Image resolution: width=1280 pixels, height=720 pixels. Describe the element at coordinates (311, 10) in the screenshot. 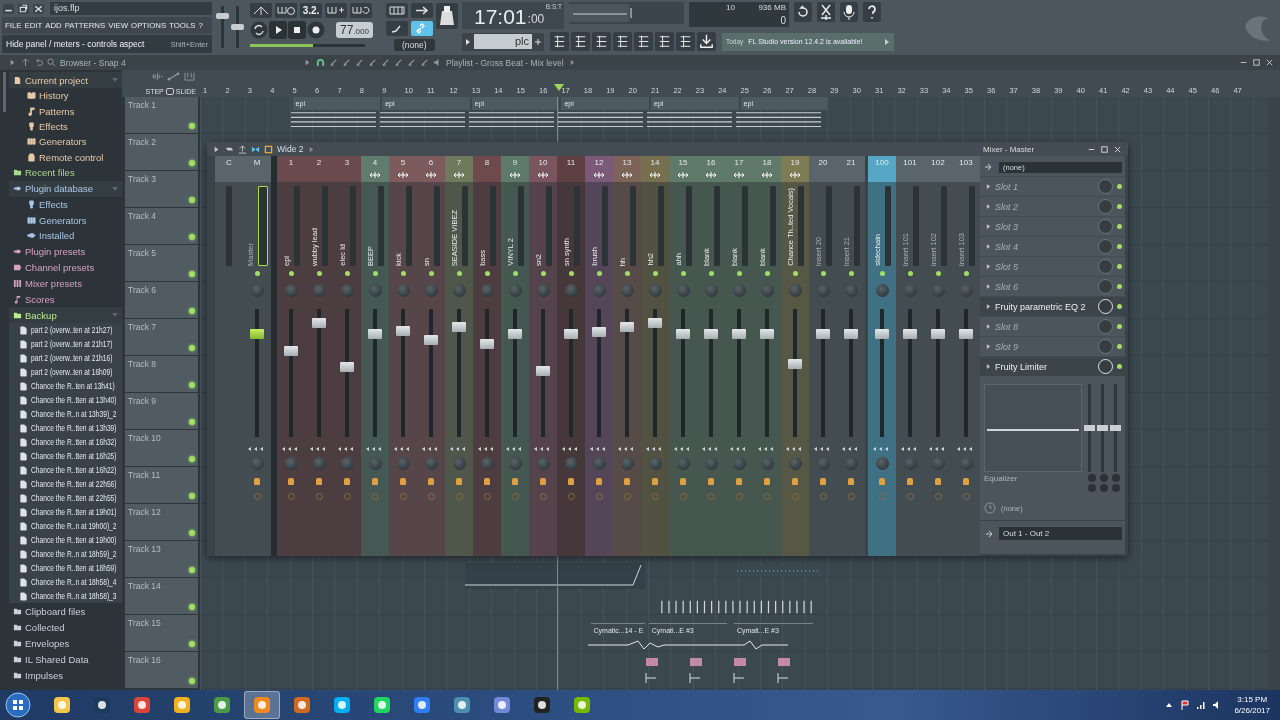

I see `countdown-button: 3.2.` at that location.